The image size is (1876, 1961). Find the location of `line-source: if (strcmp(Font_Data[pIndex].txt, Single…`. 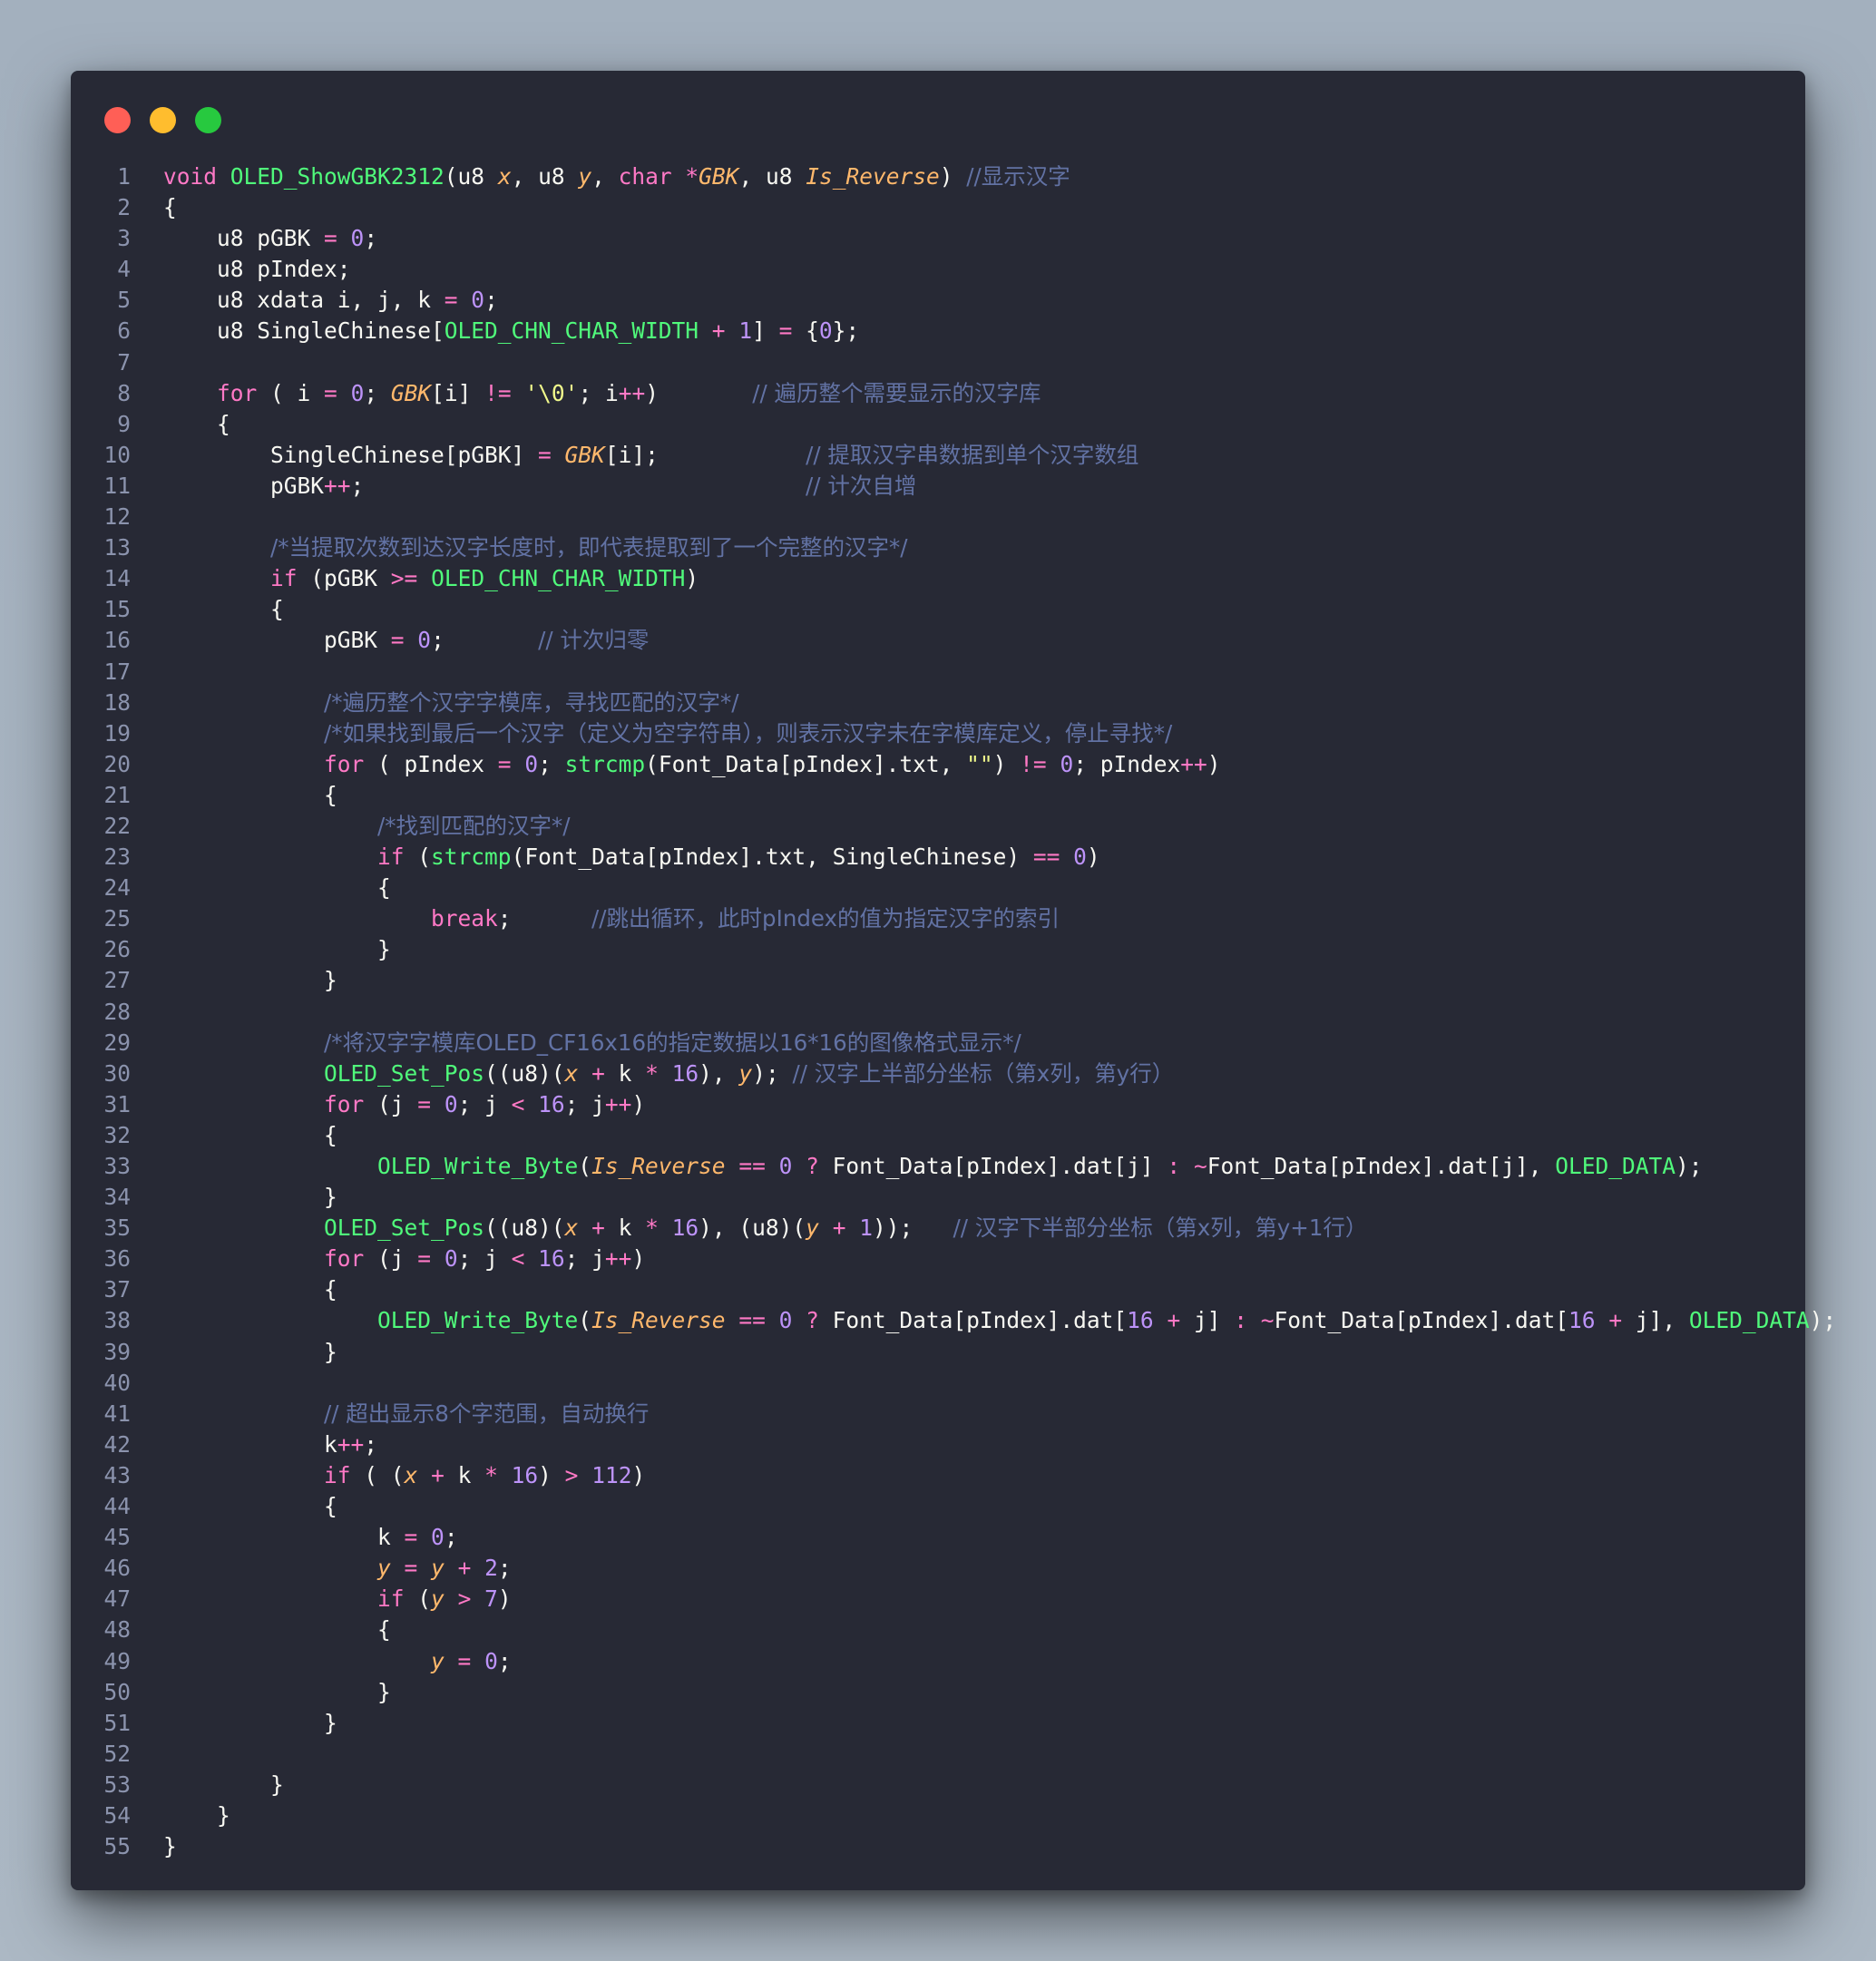

line-source: if (strcmp(Font_Data[pIndex].txt, Single… is located at coordinates (738, 857).